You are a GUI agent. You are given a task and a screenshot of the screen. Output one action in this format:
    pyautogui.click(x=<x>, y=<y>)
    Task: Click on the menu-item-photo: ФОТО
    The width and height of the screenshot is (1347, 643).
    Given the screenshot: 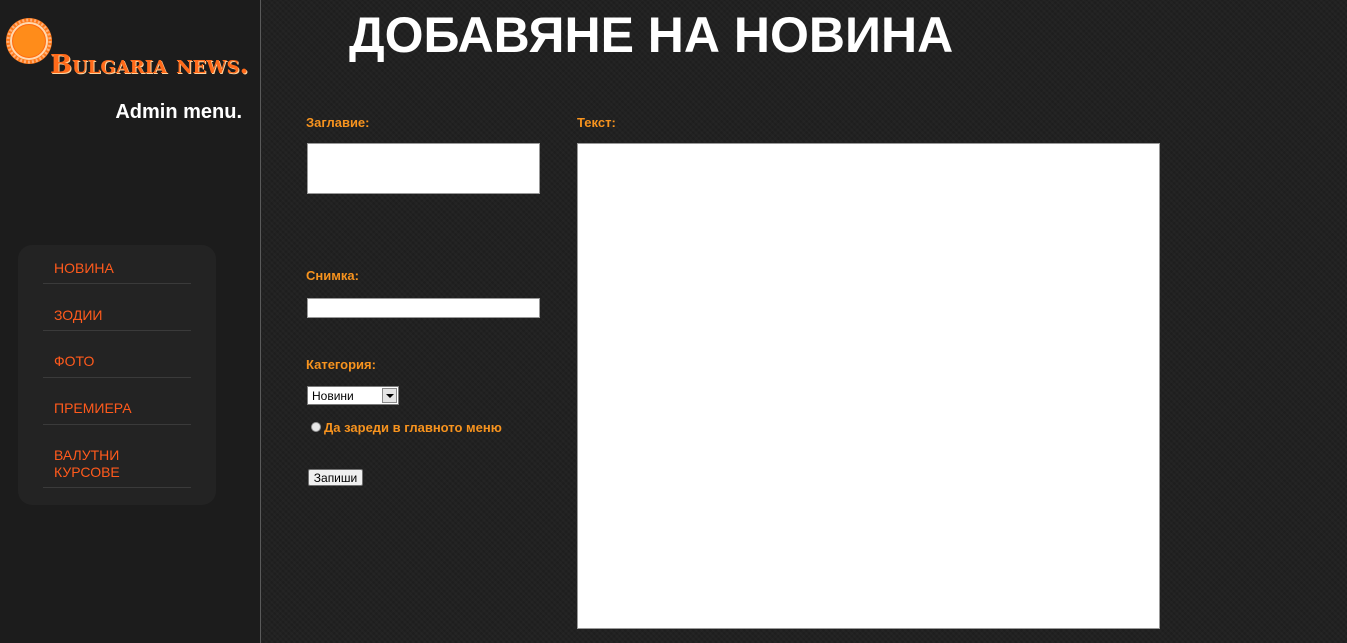 What is the action you would take?
    pyautogui.click(x=117, y=365)
    